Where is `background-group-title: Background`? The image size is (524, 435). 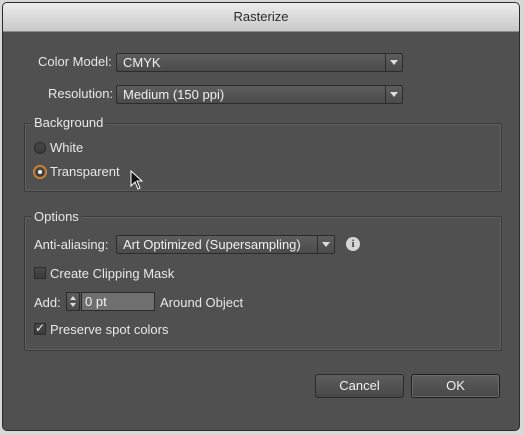 background-group-title: Background is located at coordinates (69, 122).